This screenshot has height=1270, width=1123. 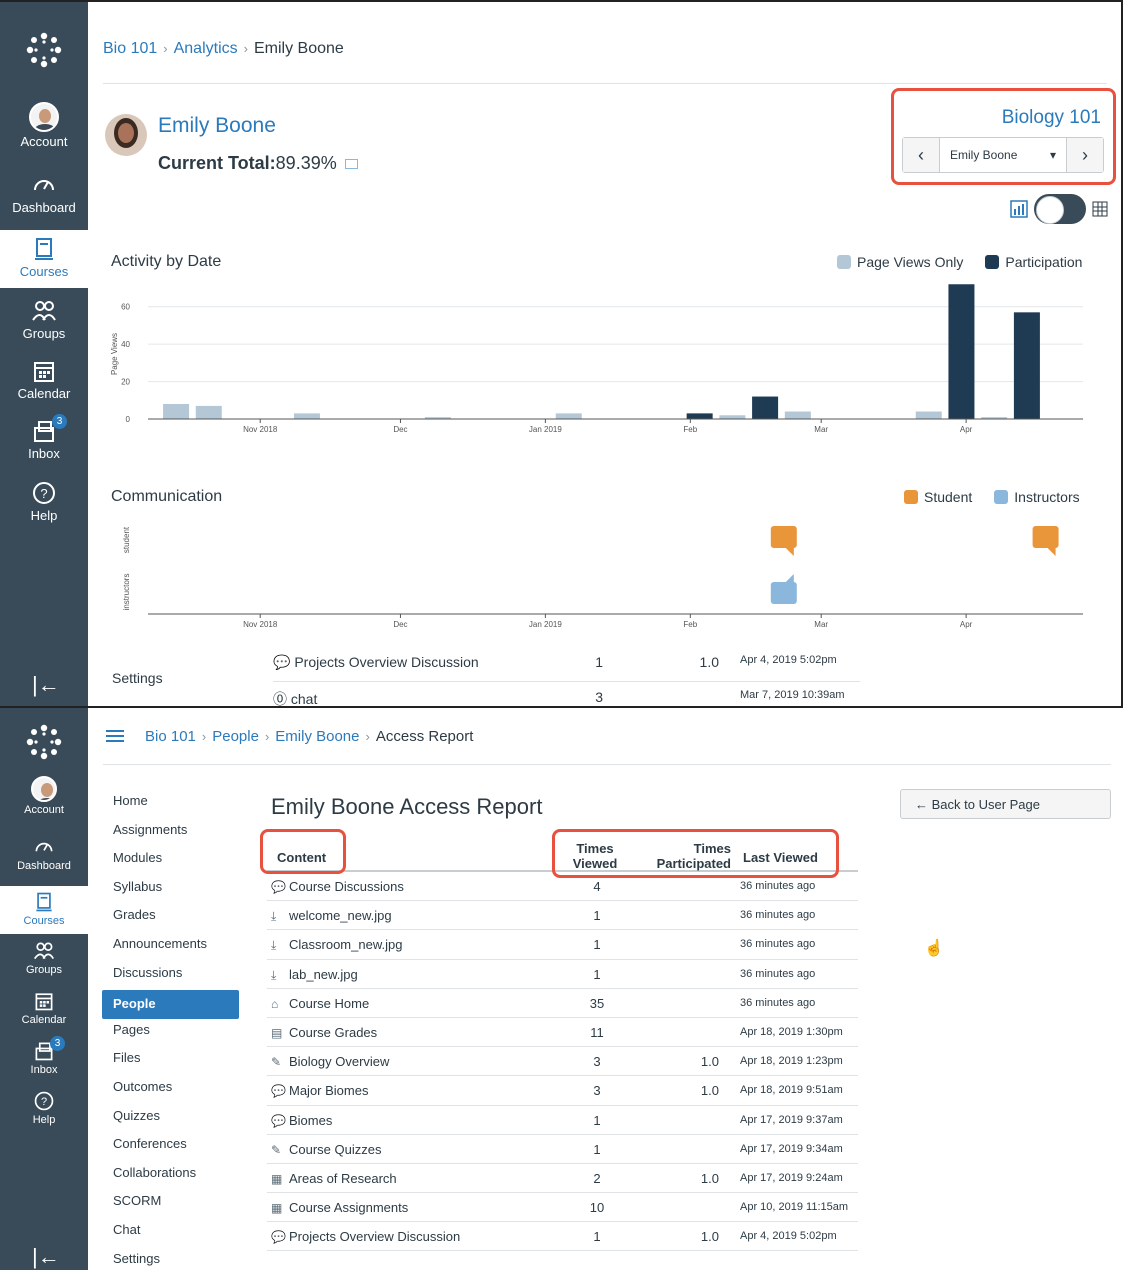 What do you see at coordinates (339, 1207) in the screenshot?
I see `content-link: ▦ Course Assignments` at bounding box center [339, 1207].